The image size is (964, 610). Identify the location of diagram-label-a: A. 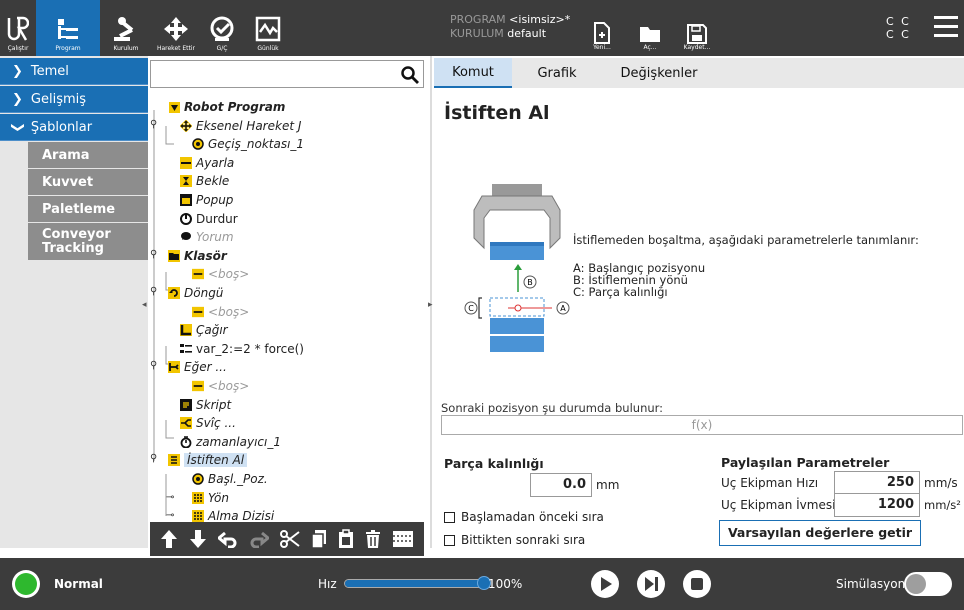
(563, 308).